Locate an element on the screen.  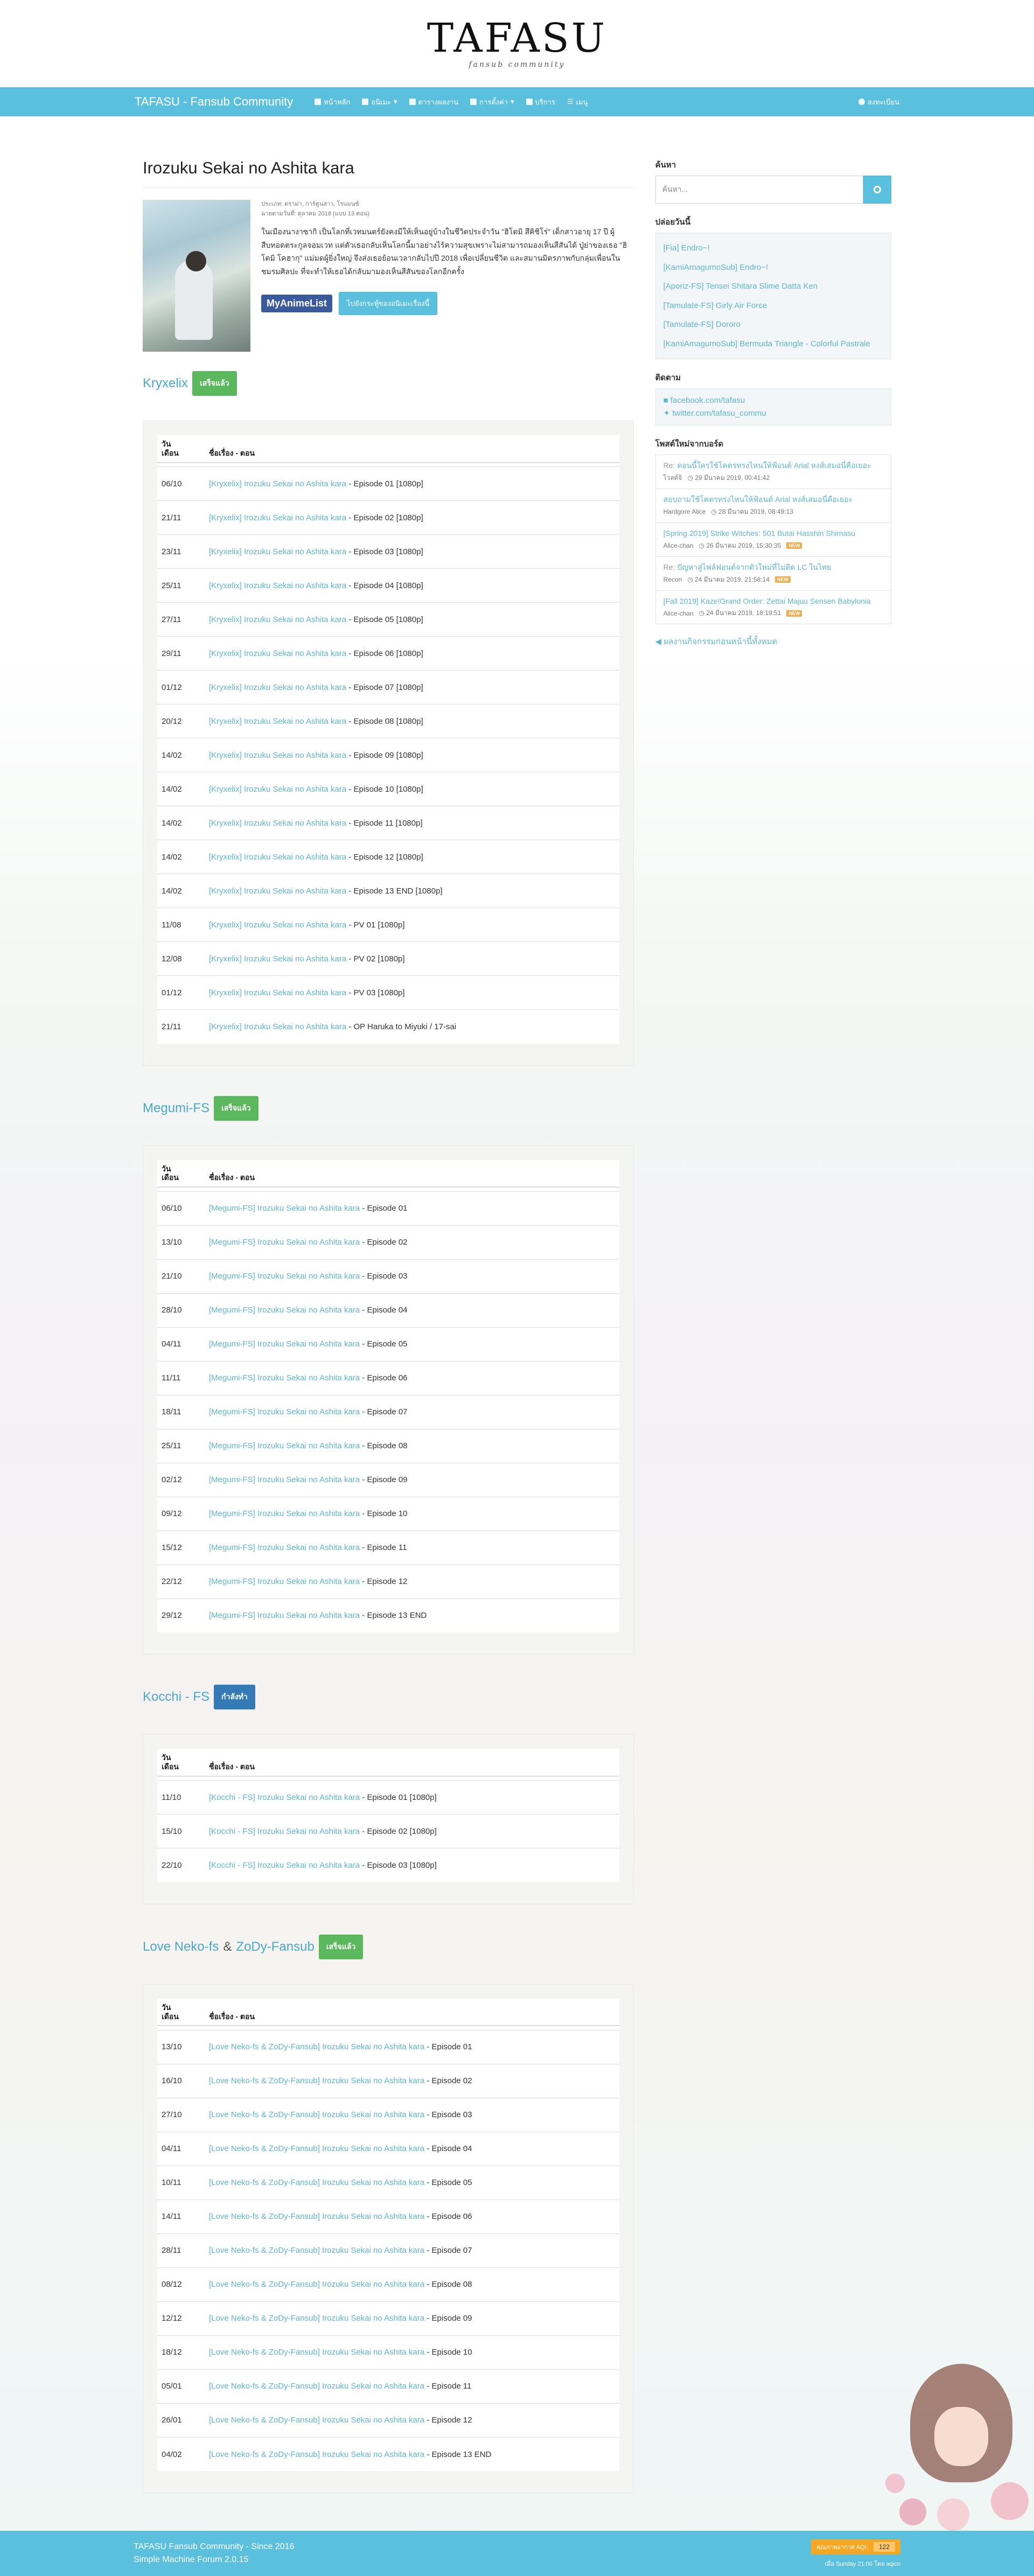
footer-smf: Simple Machine Forum 2.0.15 is located at coordinates (214, 2559).